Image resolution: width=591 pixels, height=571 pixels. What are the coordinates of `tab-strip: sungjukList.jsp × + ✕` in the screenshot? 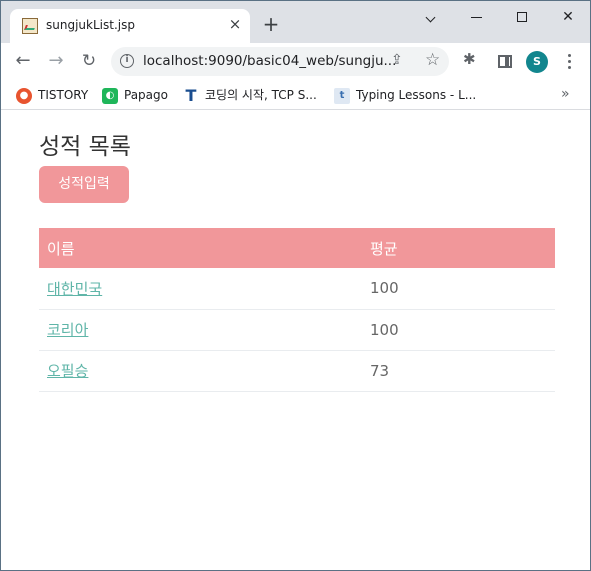 It's located at (295, 22).